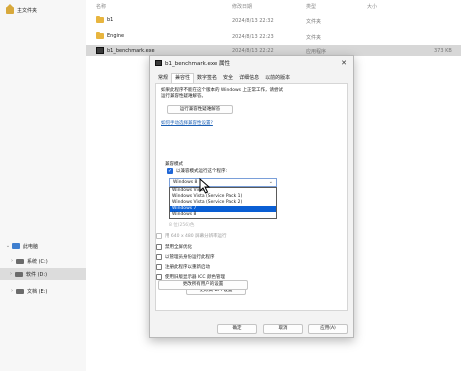  I want to click on checkbox-label: 用 640 x 480 屏幕分辨率运行, so click(196, 236).